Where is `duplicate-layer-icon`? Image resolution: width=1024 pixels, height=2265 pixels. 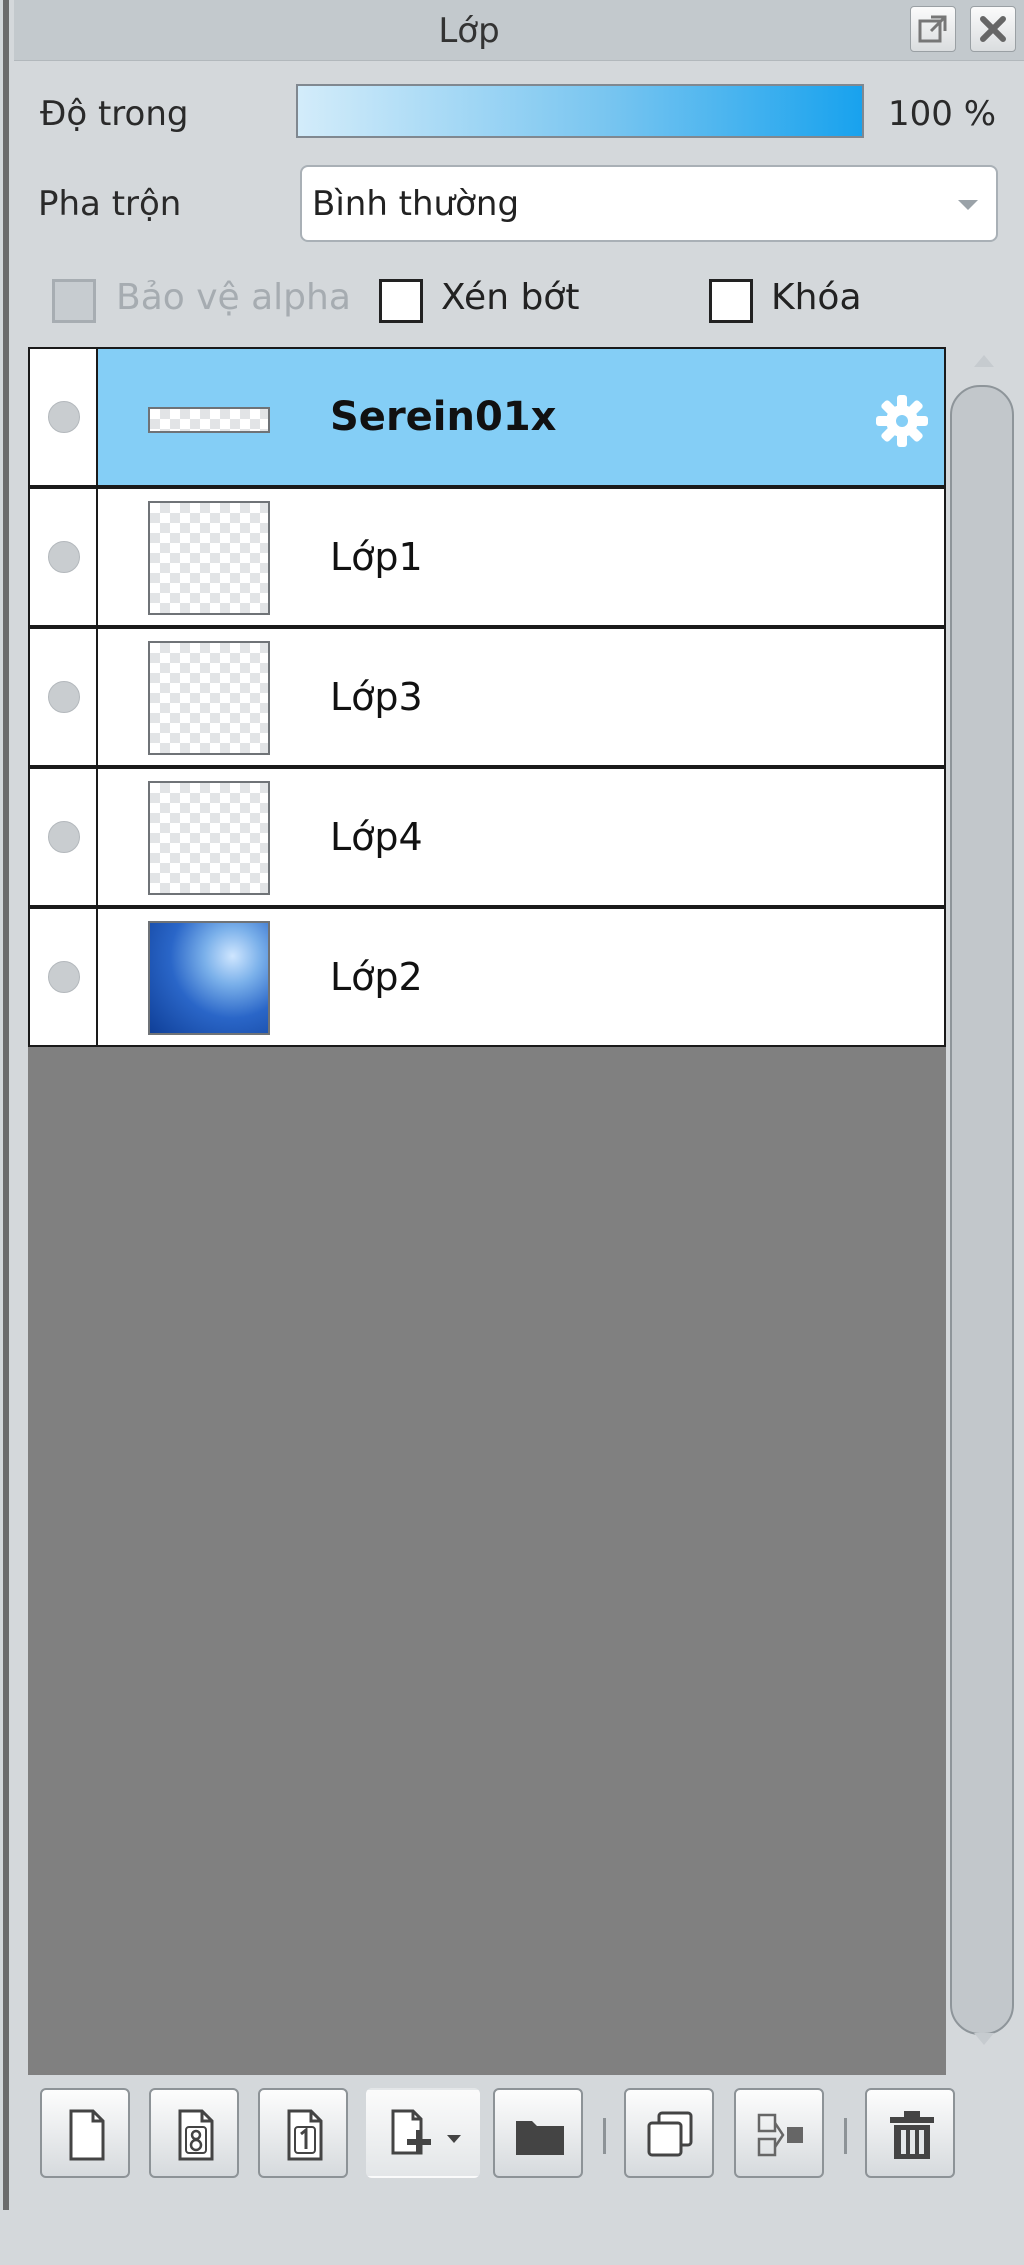
duplicate-layer-icon is located at coordinates (670, 2134).